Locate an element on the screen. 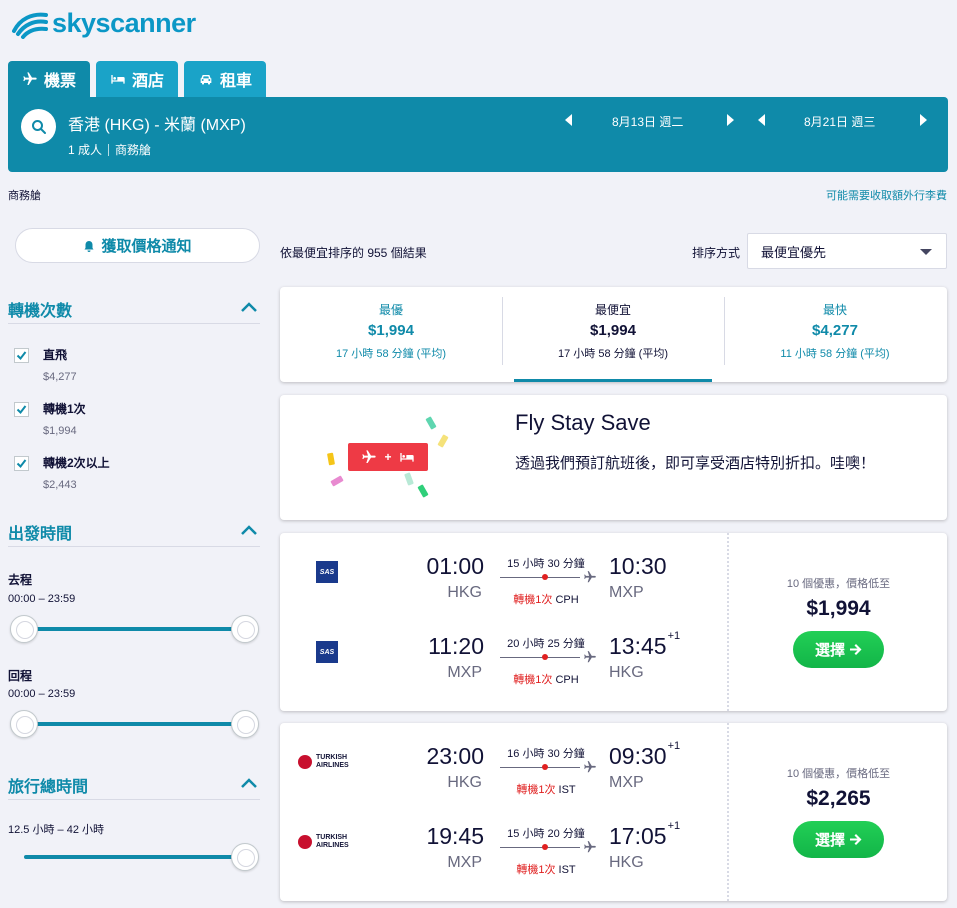  baggage-fees-link: 可能需要收取額外行李費 is located at coordinates (886, 195).